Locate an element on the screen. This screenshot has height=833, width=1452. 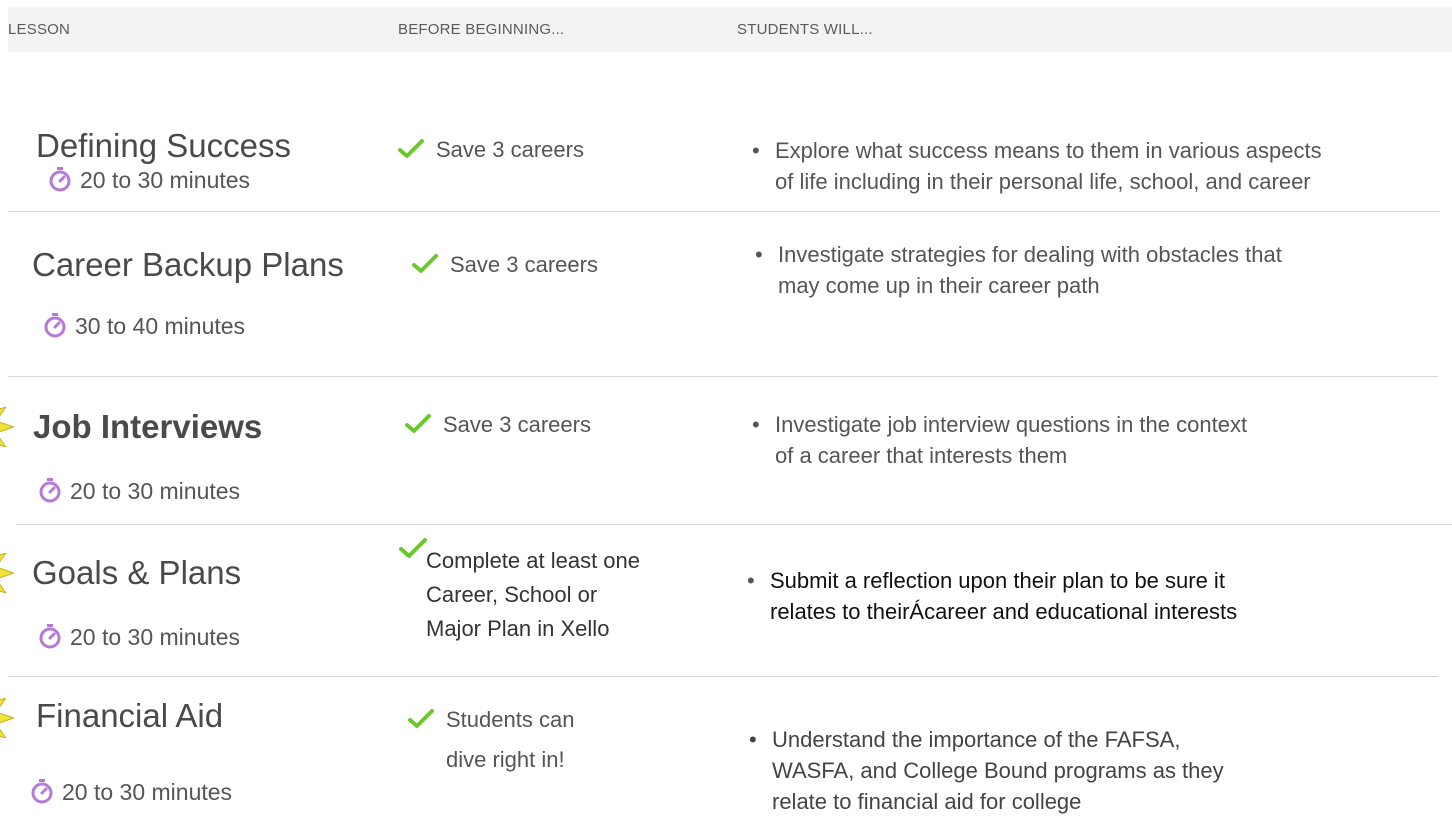
outcome-line: Understand the importance of the FAFSA, is located at coordinates (976, 739).